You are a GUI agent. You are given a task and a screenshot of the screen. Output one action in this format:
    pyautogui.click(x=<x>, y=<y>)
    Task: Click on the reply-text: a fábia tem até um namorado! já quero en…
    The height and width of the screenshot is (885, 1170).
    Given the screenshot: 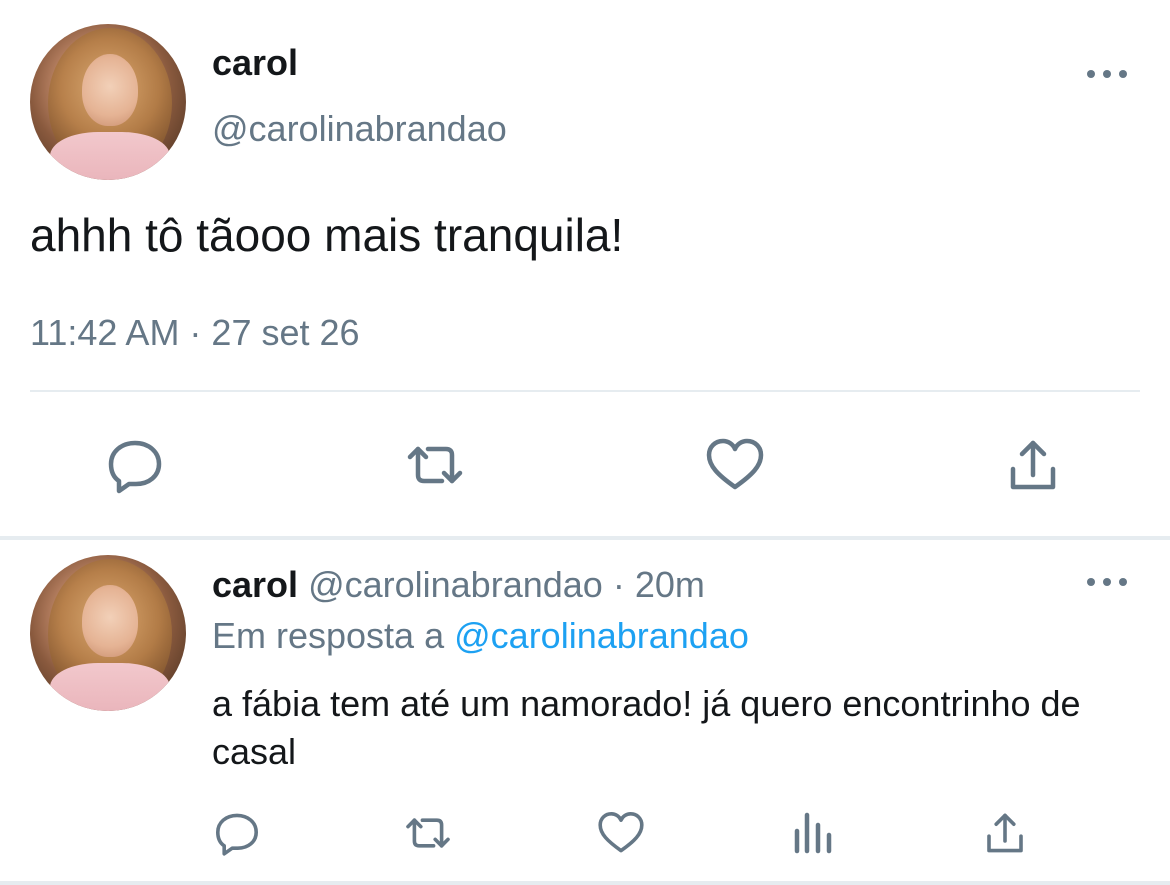 What is the action you would take?
    pyautogui.click(x=646, y=727)
    